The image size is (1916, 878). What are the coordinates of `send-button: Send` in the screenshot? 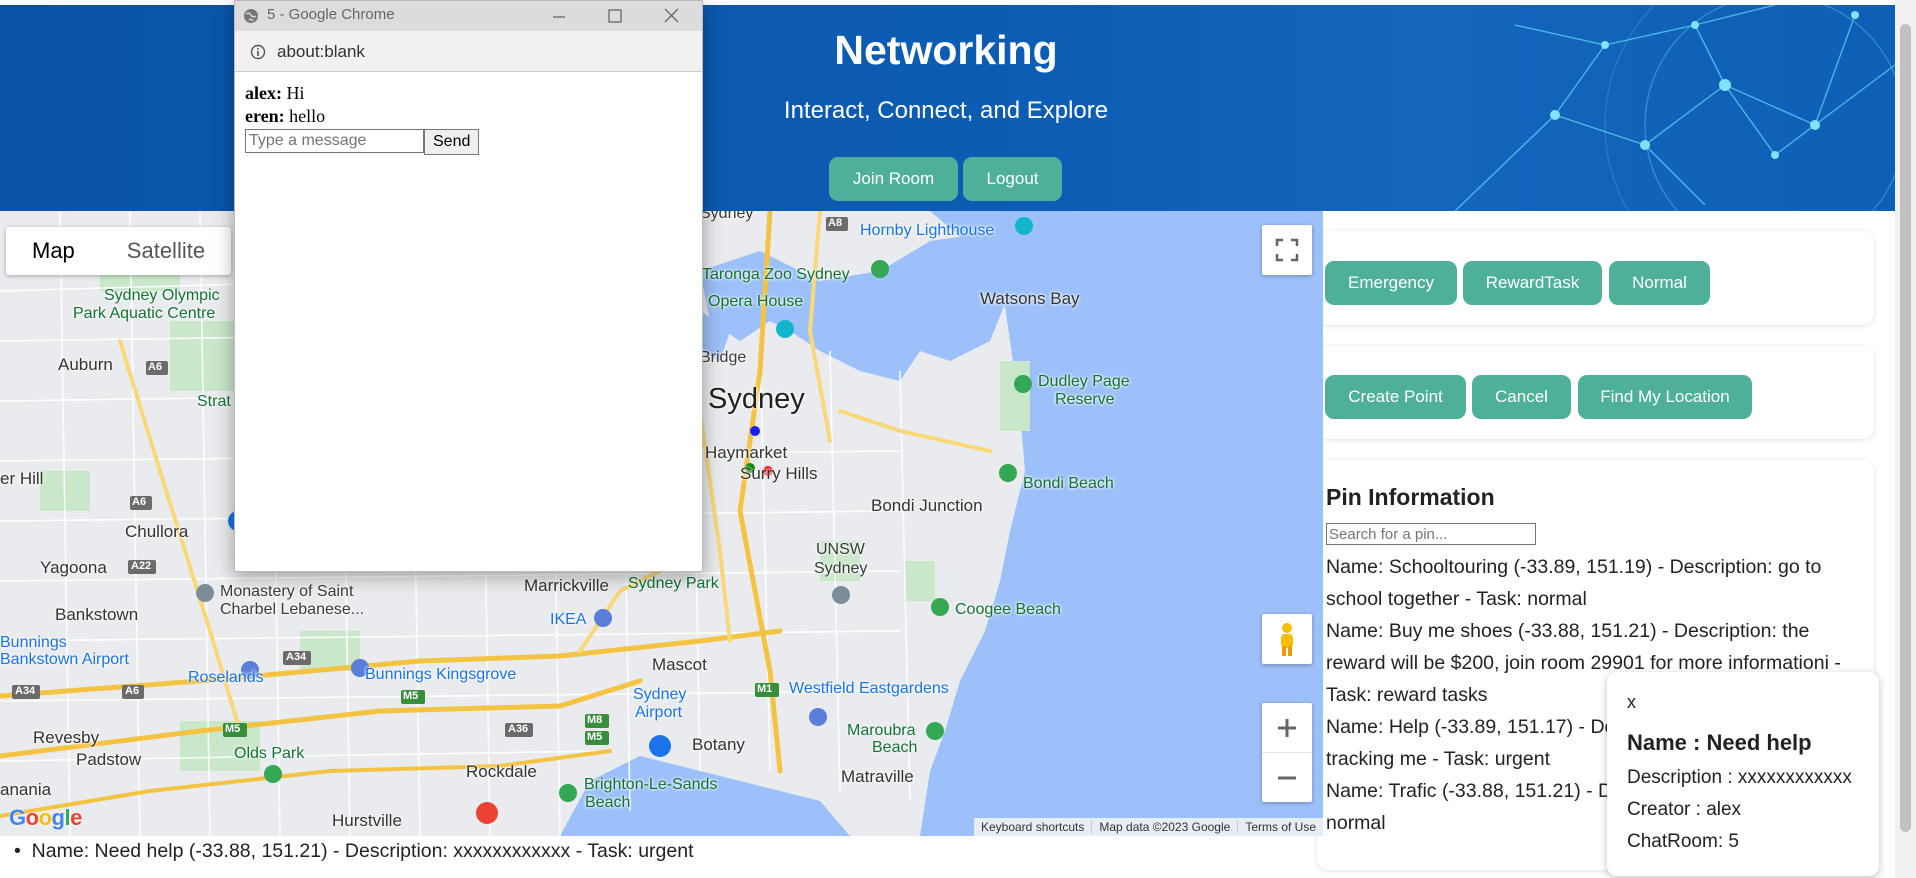 It's located at (452, 142).